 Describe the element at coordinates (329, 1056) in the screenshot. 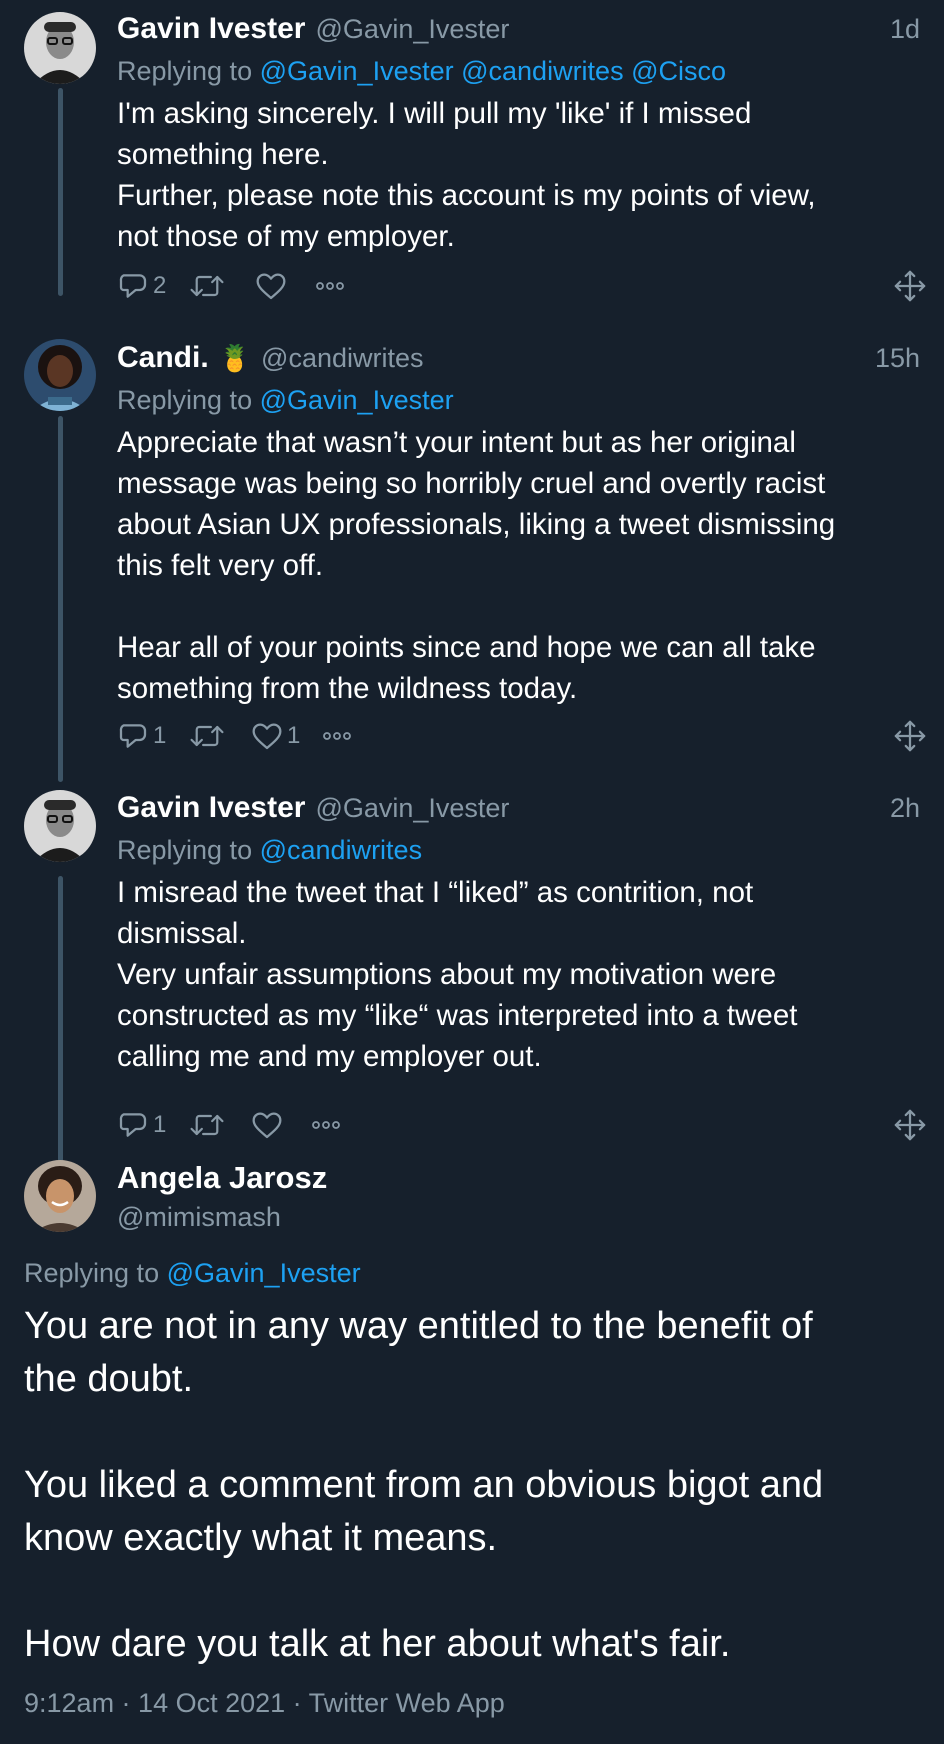

I see `text-line: calling me and my employer out.` at that location.